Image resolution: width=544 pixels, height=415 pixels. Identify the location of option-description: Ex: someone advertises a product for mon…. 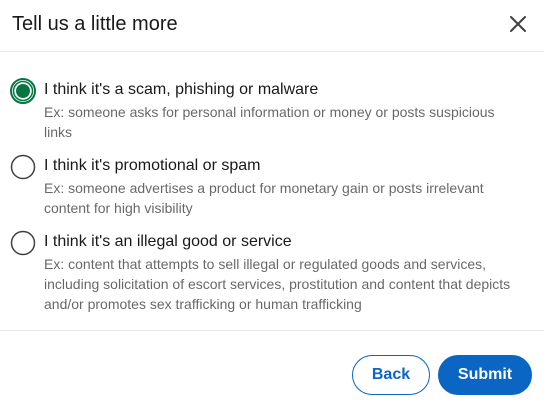
(264, 198).